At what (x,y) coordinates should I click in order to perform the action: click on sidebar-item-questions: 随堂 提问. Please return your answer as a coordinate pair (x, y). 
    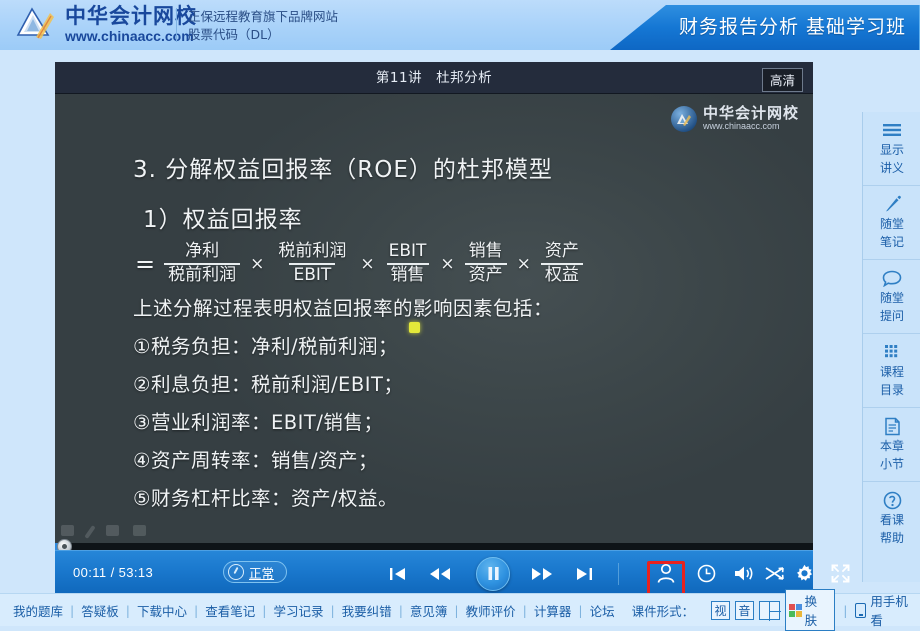
    Looking at the image, I should click on (891, 297).